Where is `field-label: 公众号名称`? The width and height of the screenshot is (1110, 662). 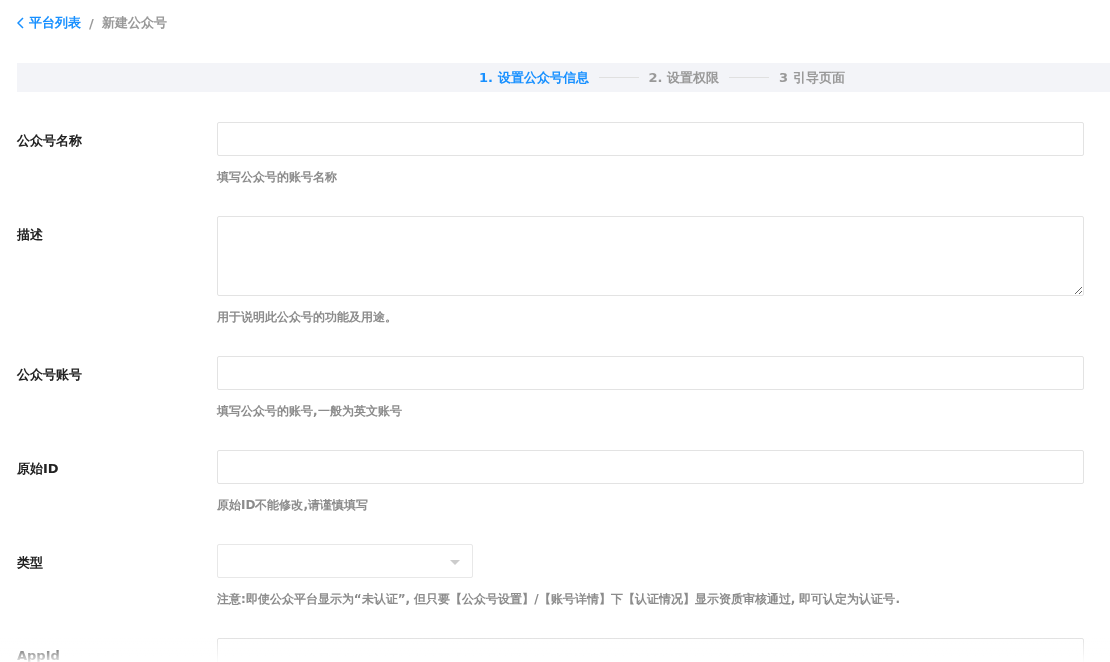
field-label: 公众号名称 is located at coordinates (50, 141).